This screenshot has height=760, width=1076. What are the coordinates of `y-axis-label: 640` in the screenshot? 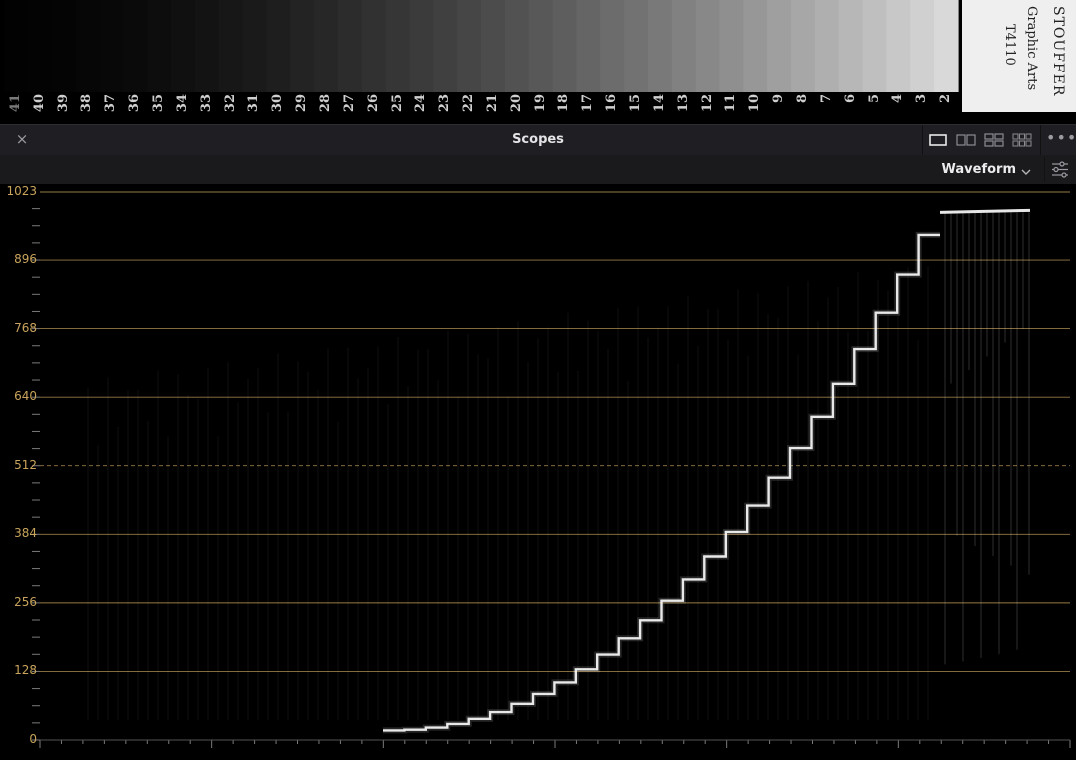 It's located at (25, 396).